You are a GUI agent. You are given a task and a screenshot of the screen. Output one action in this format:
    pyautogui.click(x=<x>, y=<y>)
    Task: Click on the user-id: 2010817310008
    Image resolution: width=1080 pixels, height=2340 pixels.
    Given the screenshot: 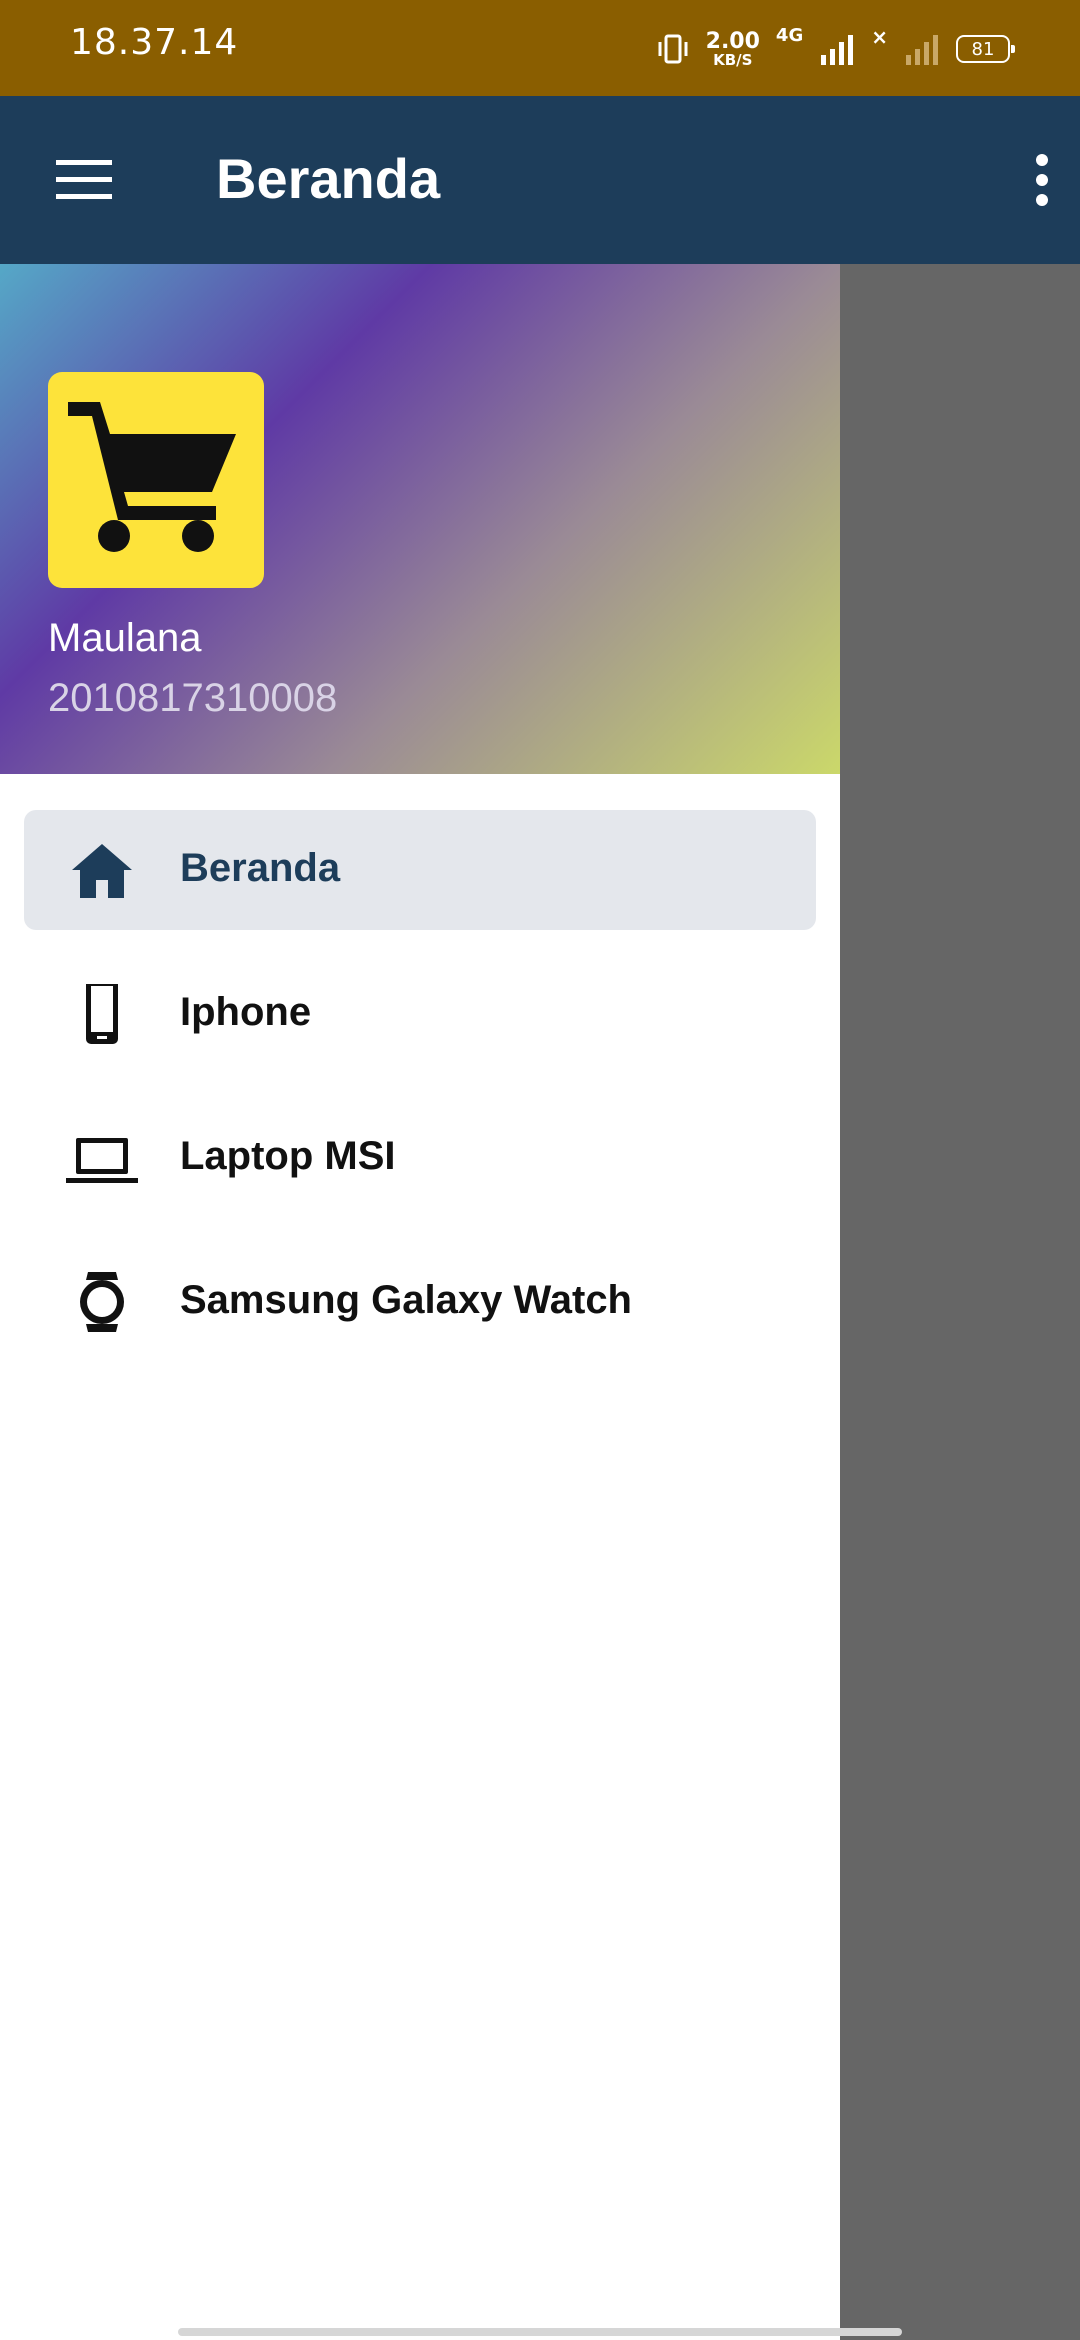 What is the action you would take?
    pyautogui.click(x=193, y=698)
    